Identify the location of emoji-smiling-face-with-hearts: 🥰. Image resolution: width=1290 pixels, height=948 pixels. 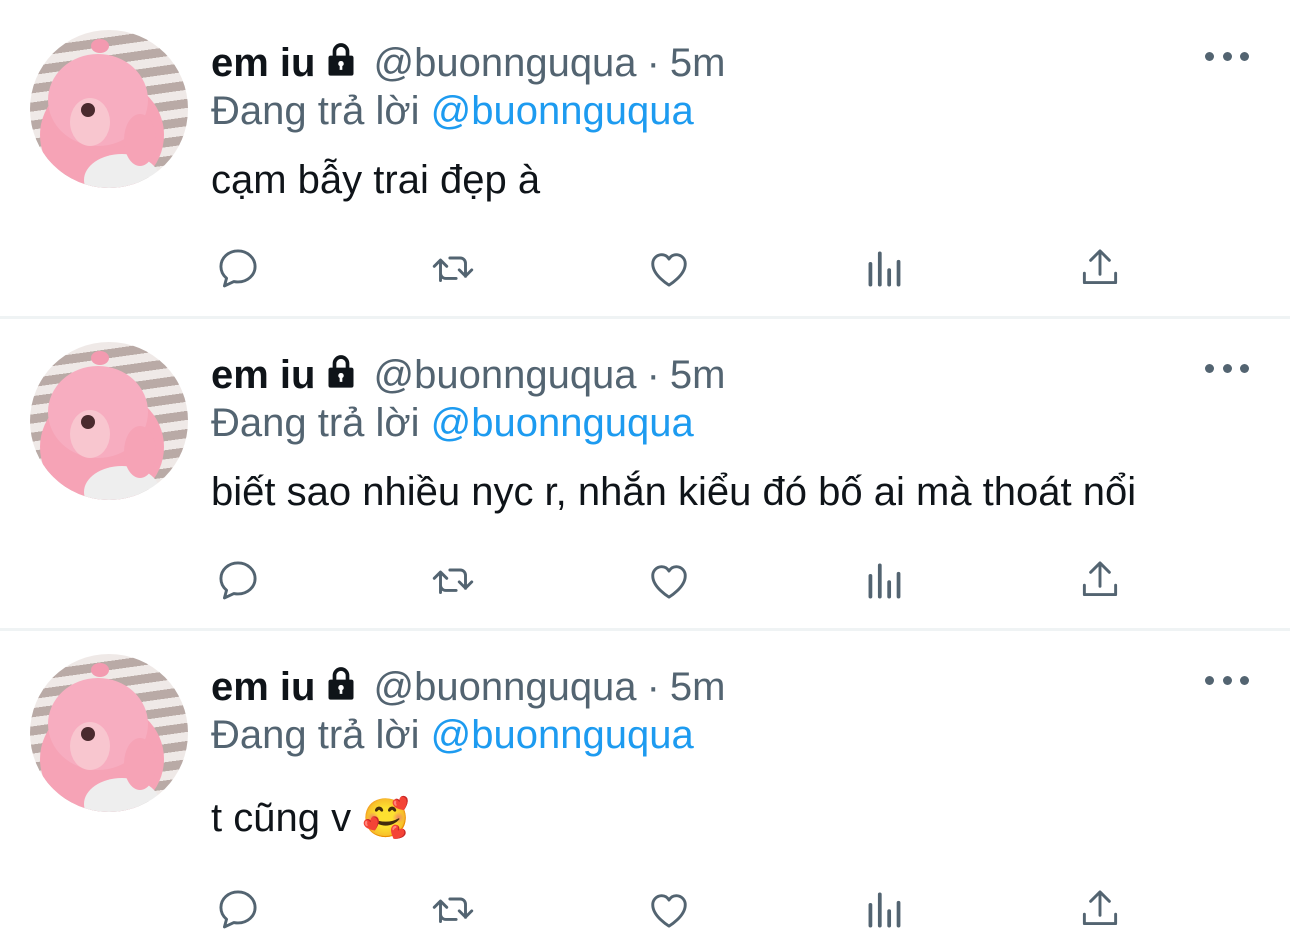
(386, 819).